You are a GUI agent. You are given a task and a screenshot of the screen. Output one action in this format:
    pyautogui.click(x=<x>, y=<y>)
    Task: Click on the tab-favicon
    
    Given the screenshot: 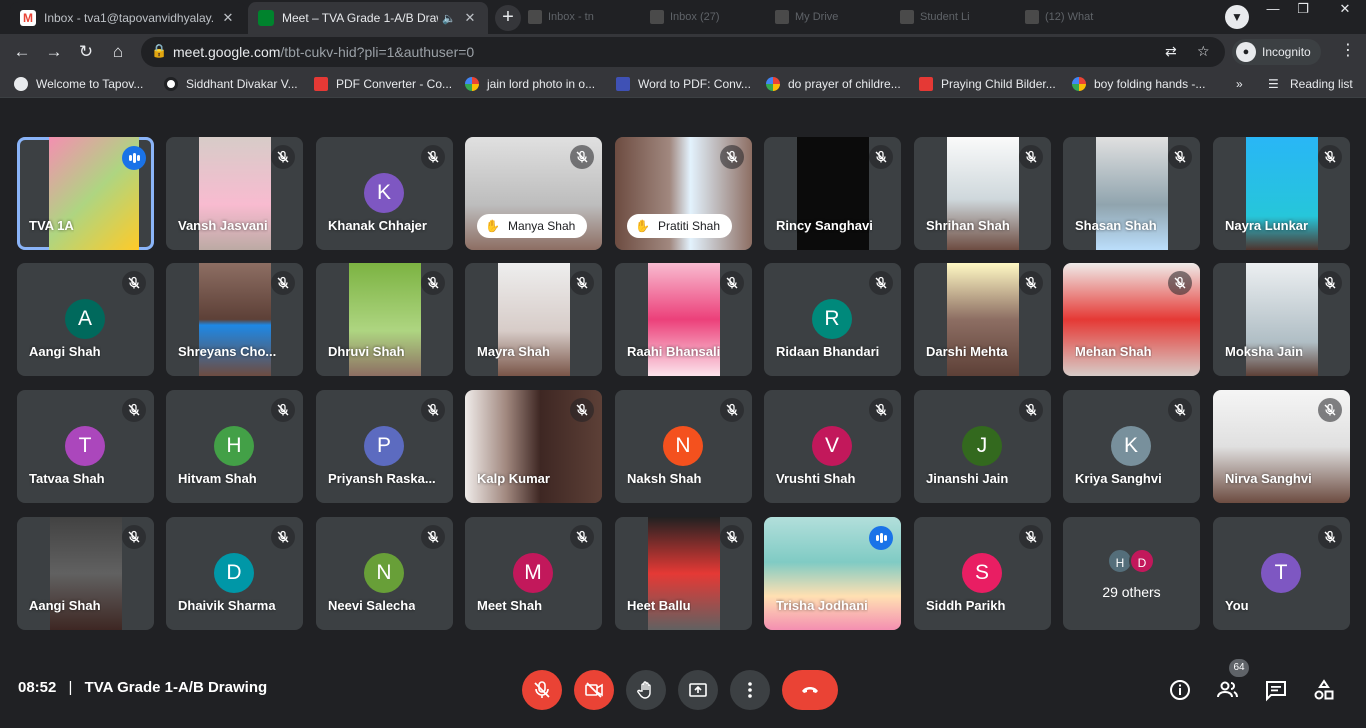 What is the action you would take?
    pyautogui.click(x=1032, y=17)
    